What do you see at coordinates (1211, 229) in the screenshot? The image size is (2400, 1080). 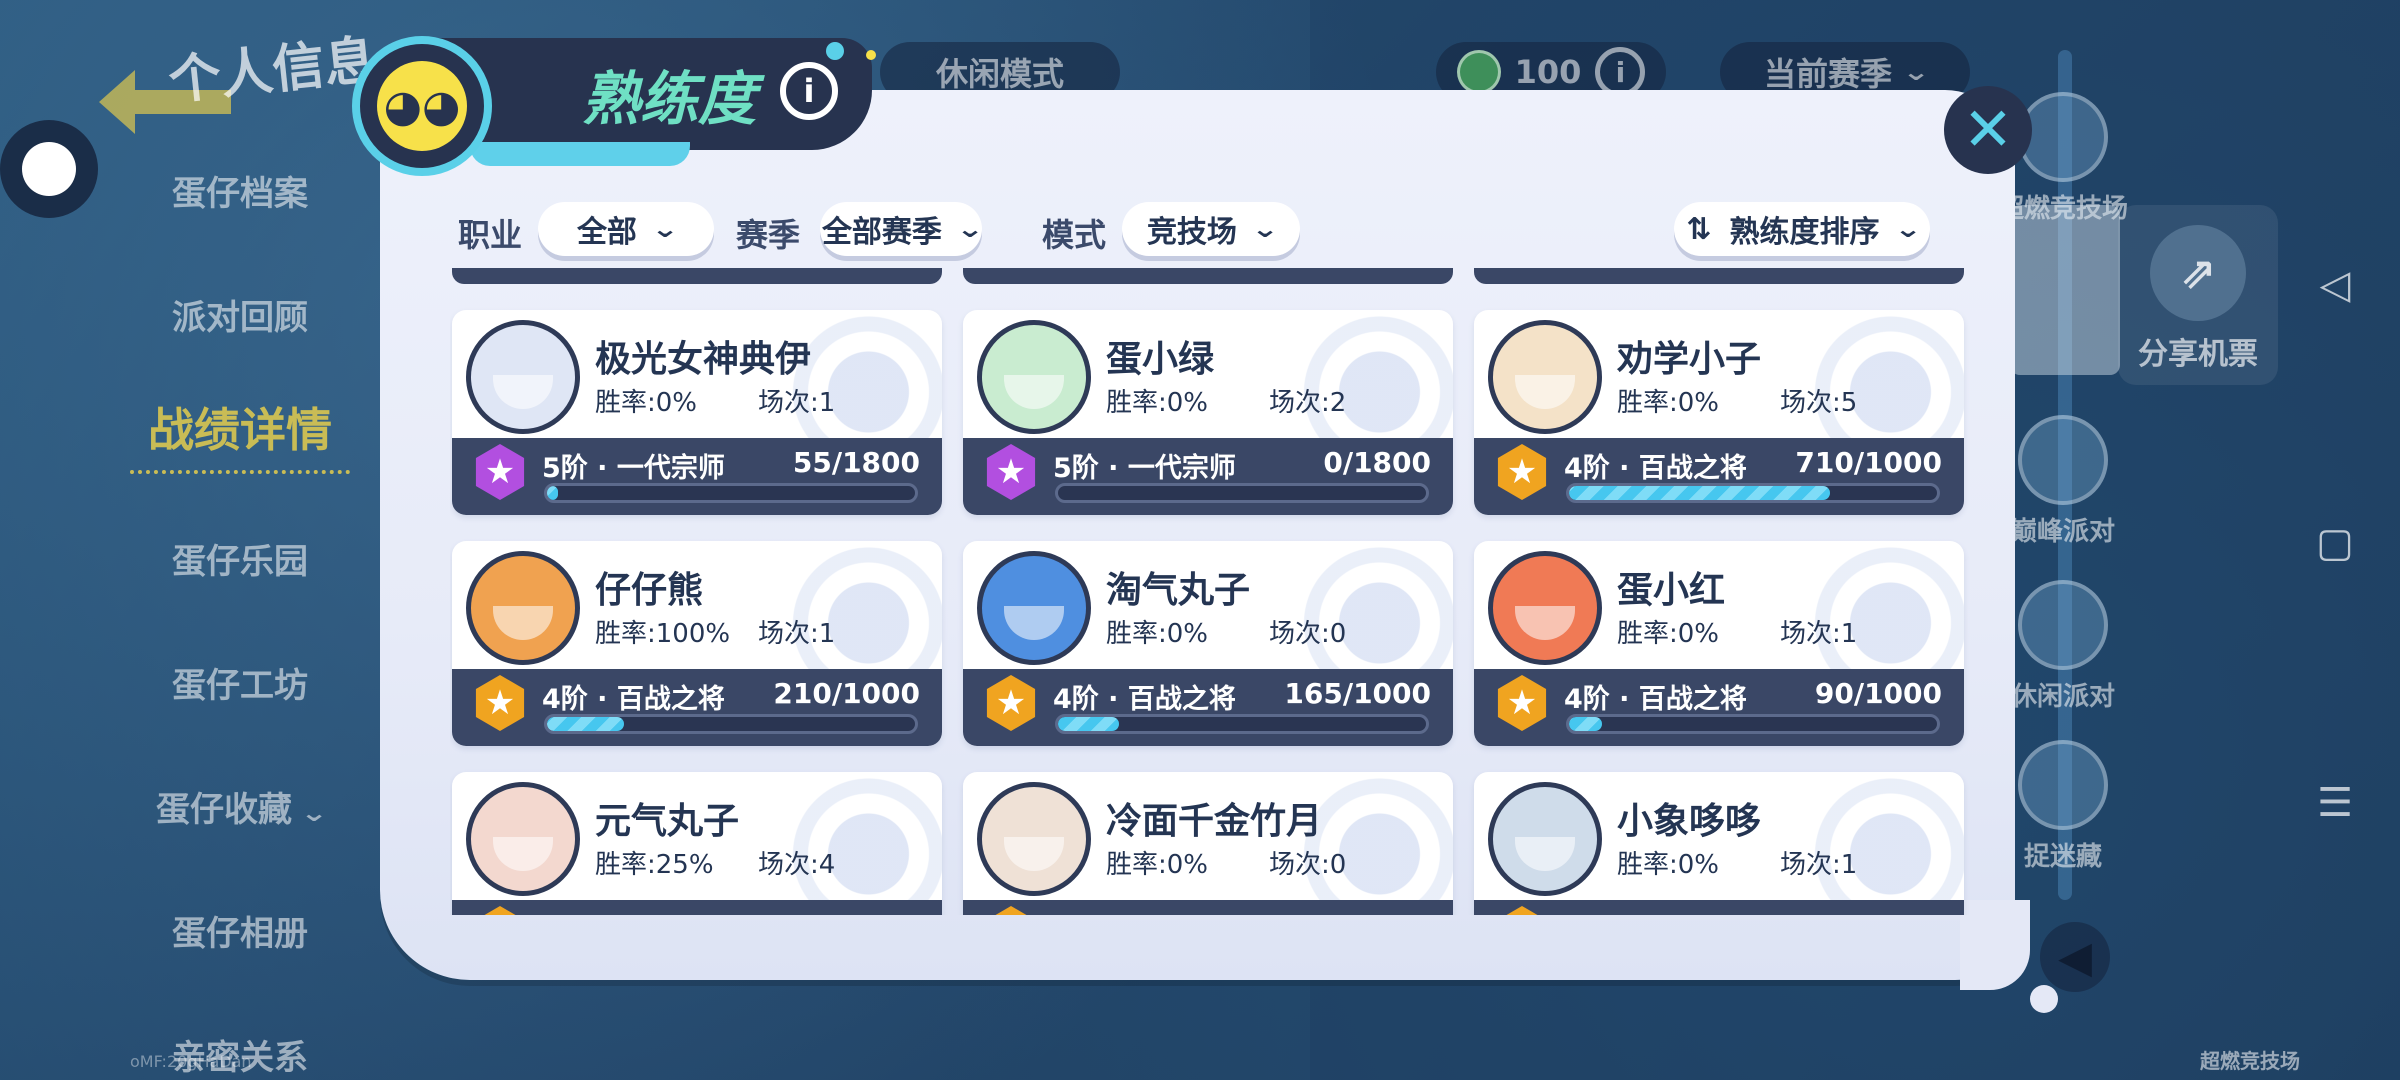 I see `mode-filter-dropdown: 竞技场 ⌄` at bounding box center [1211, 229].